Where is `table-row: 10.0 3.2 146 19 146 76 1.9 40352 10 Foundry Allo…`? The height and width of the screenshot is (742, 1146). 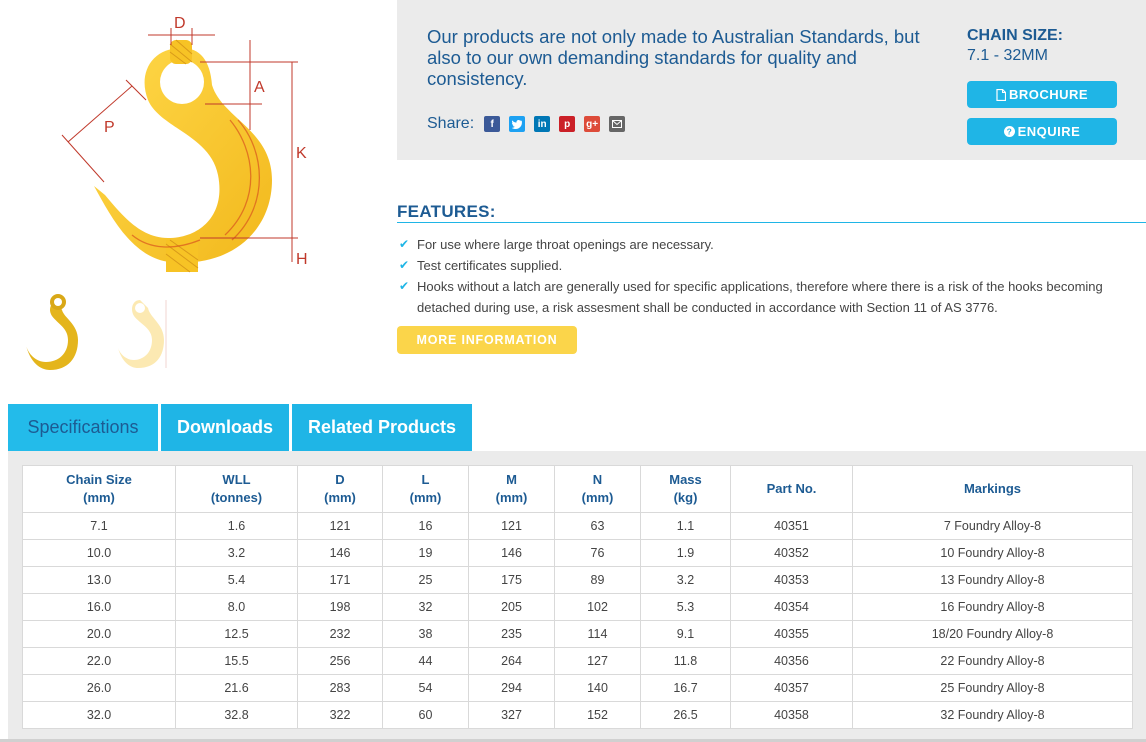
table-row: 10.0 3.2 146 19 146 76 1.9 40352 10 Foundry Allo… is located at coordinates (577, 553).